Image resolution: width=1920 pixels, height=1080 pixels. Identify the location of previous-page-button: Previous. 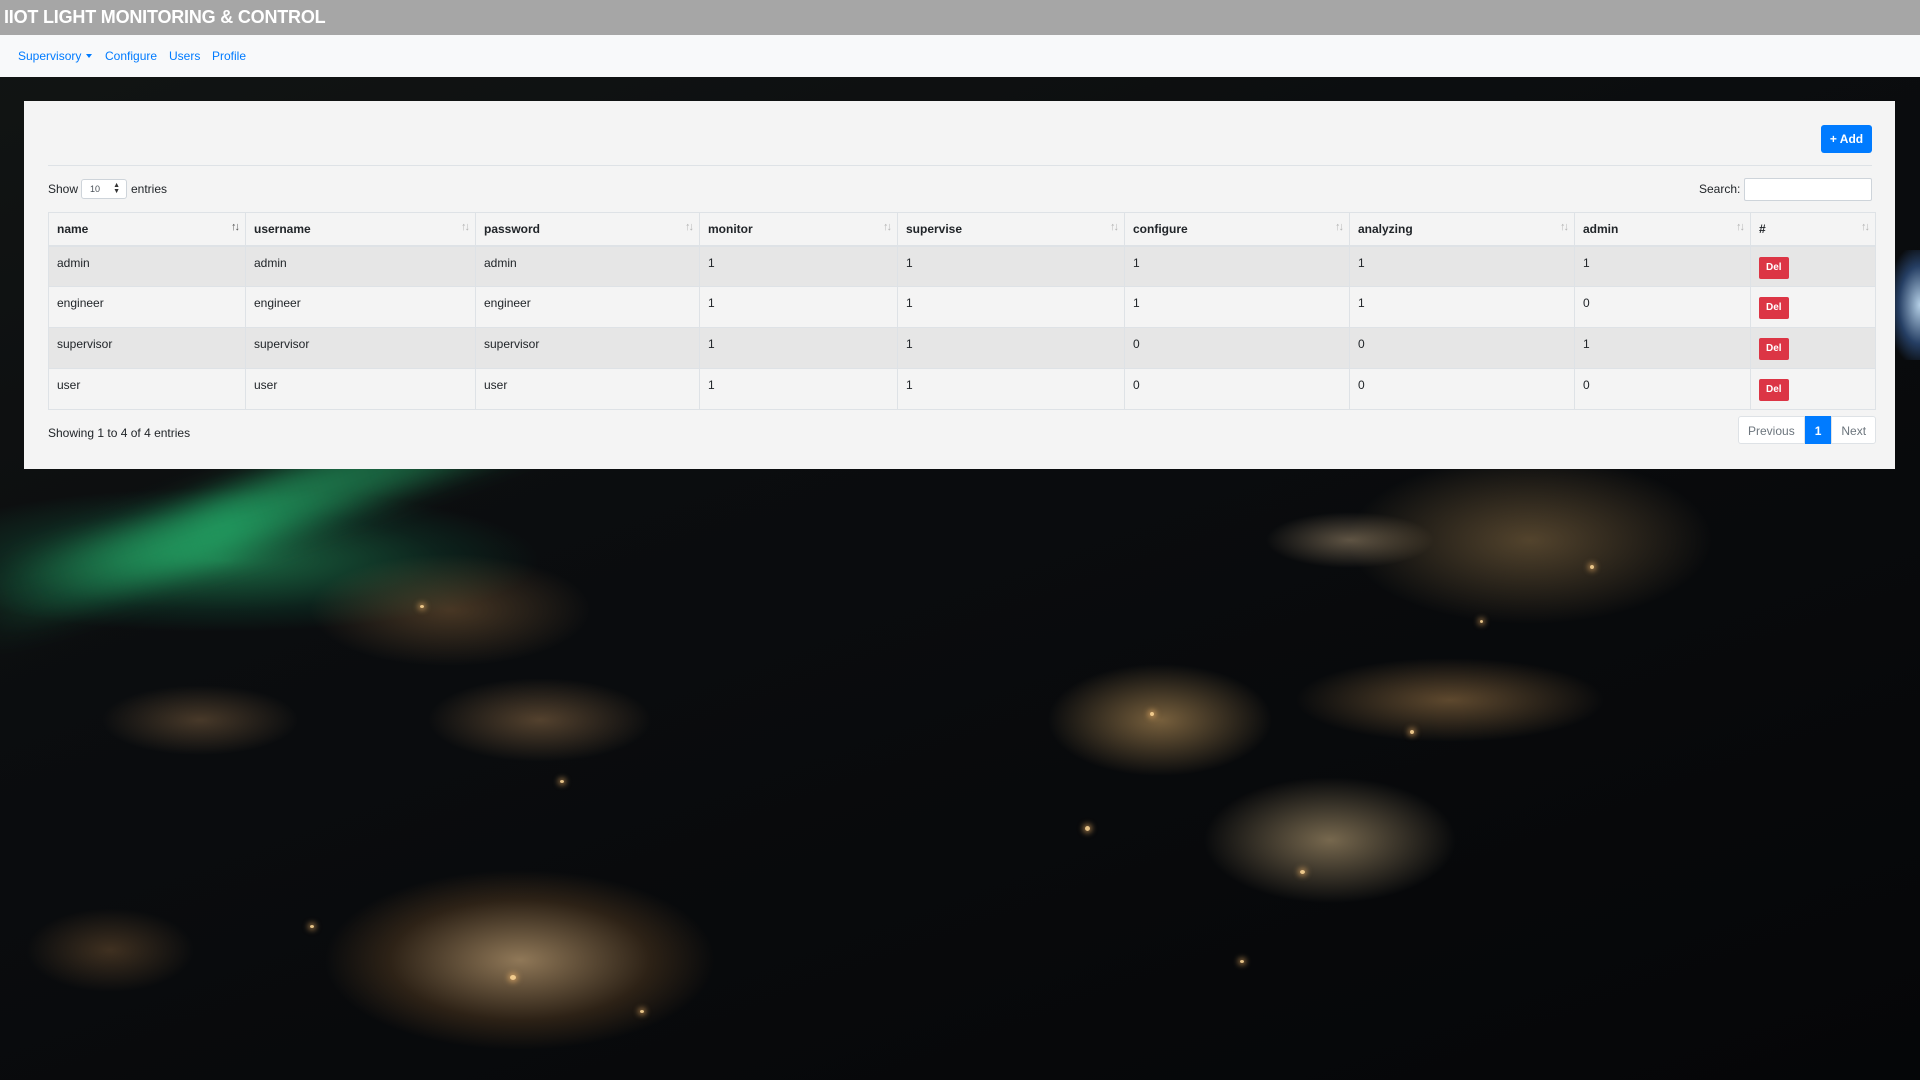
(1771, 430).